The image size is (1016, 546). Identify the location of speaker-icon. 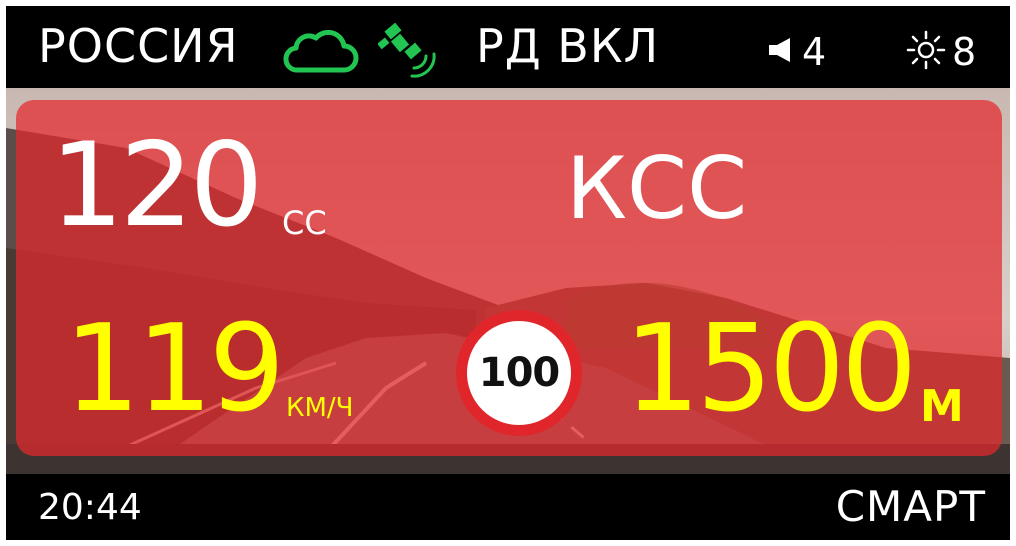
(779, 50).